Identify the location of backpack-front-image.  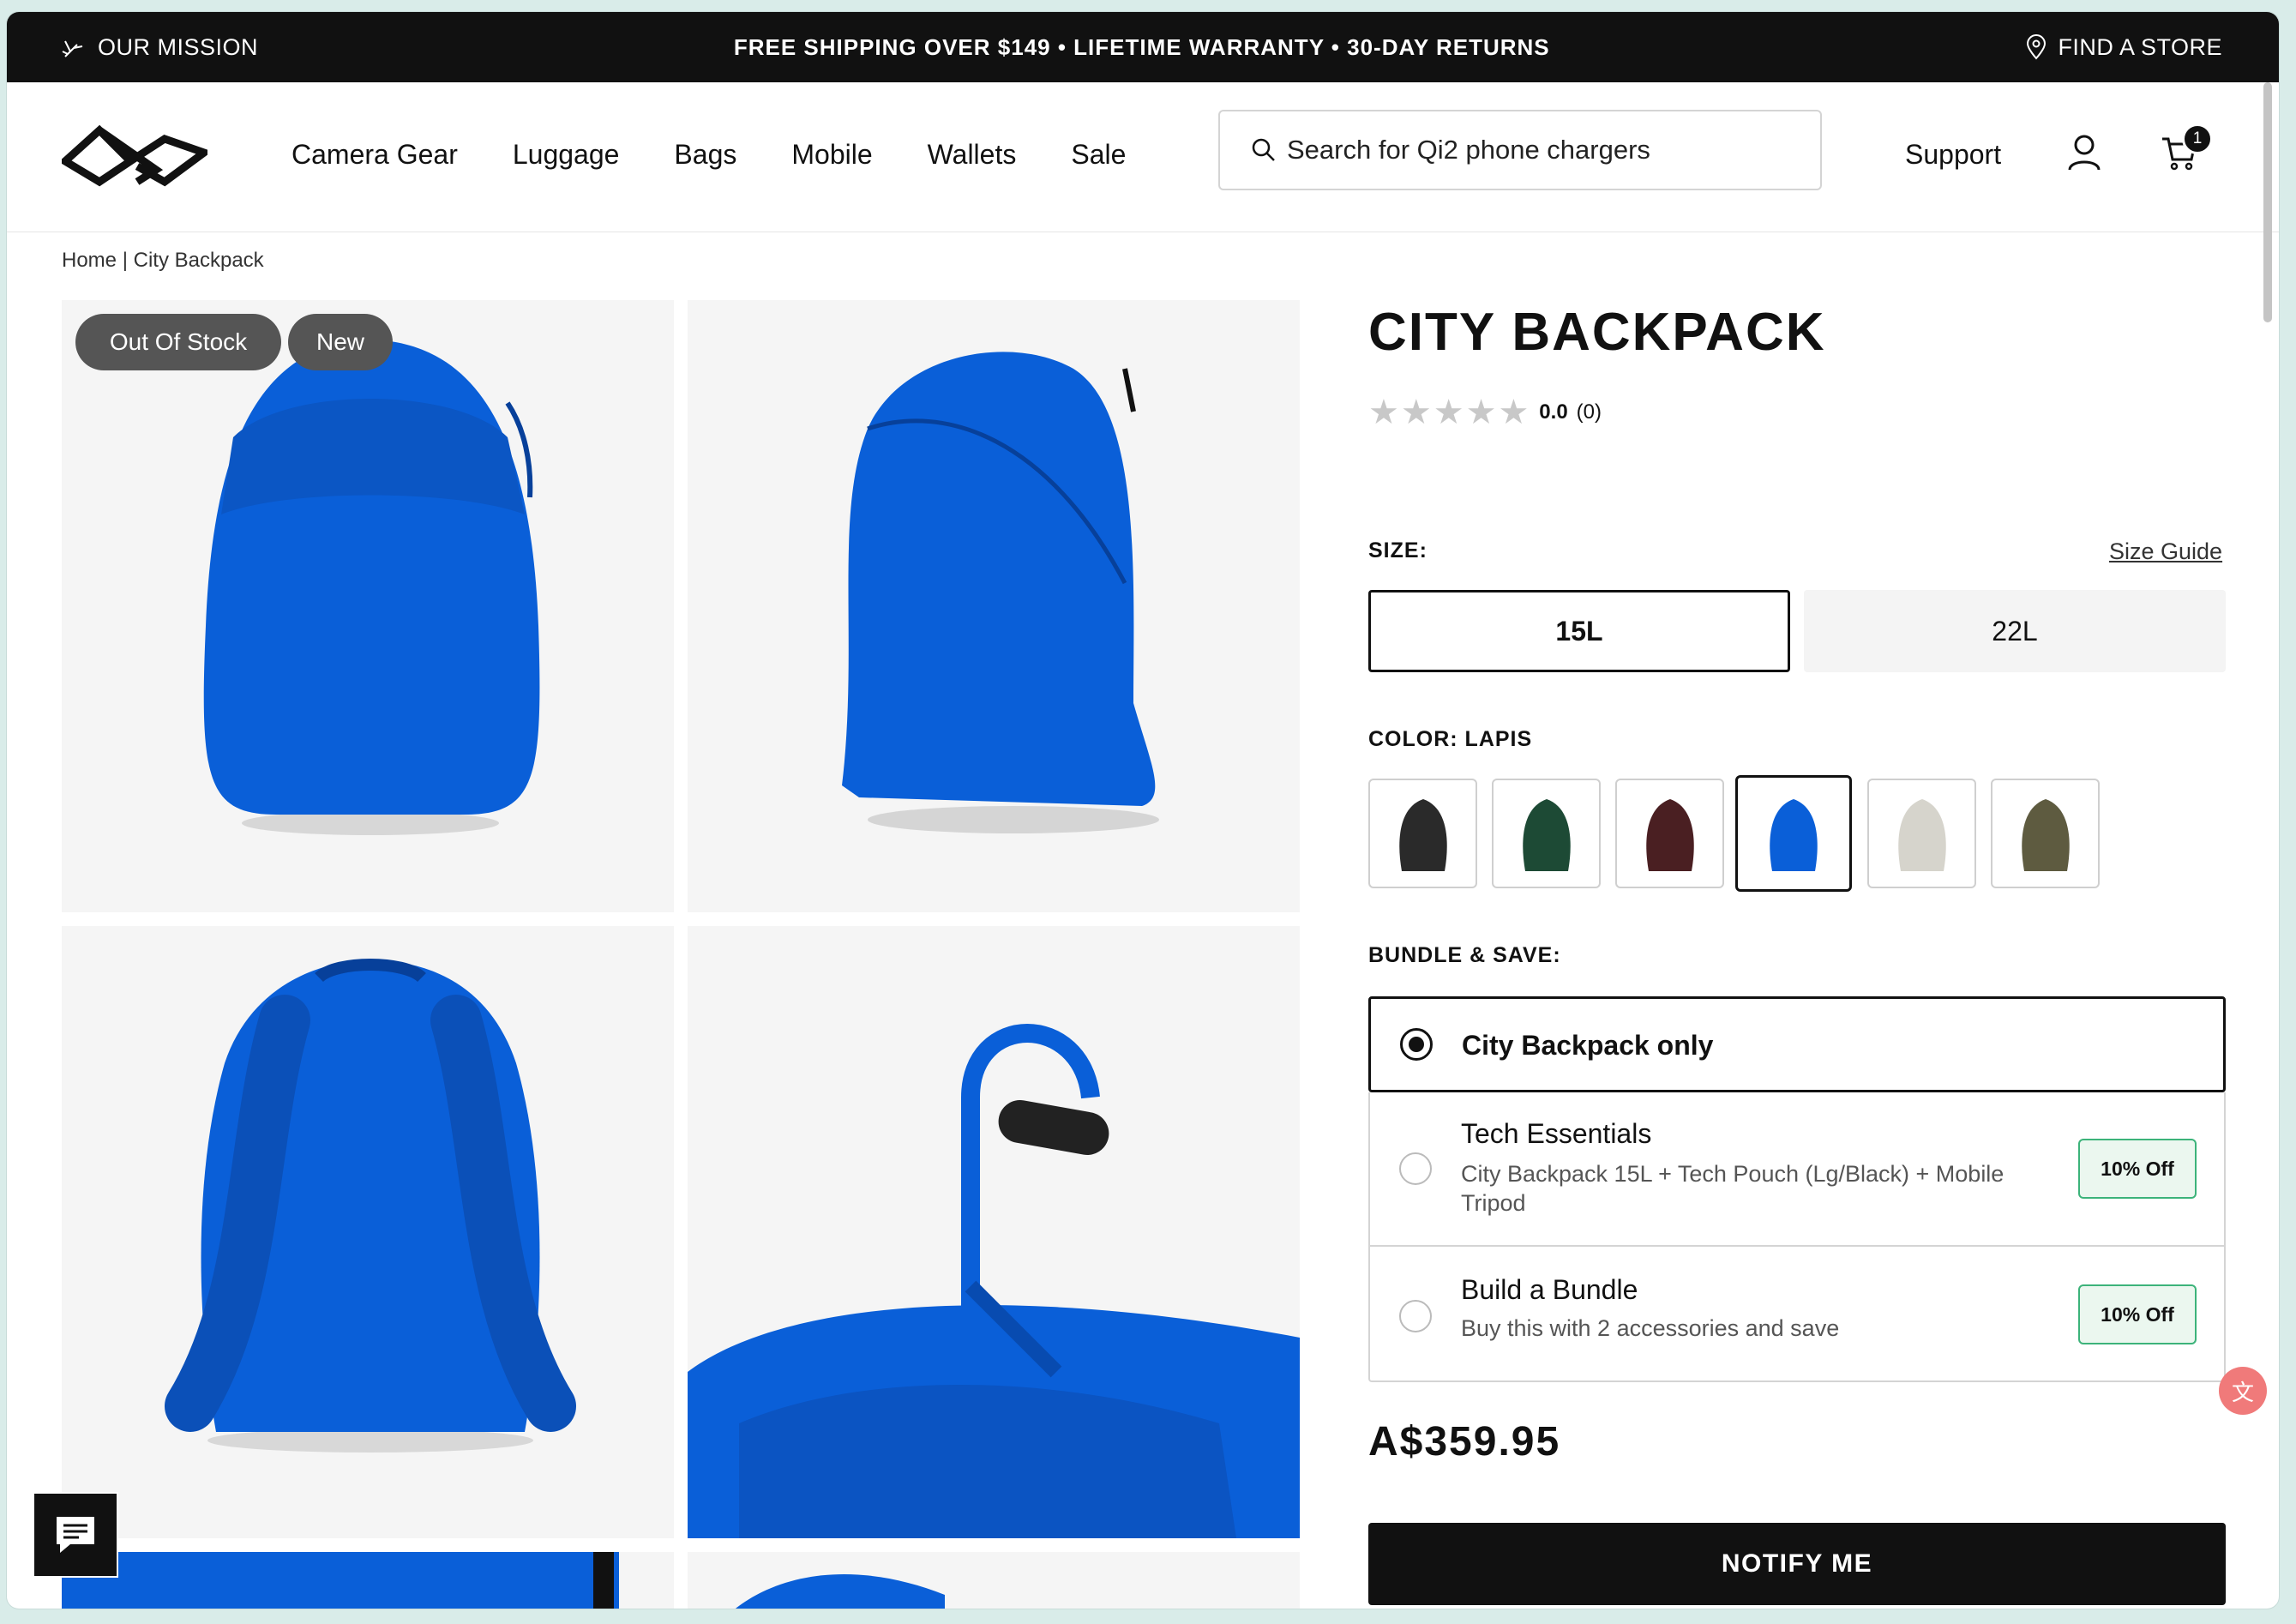
(372, 587).